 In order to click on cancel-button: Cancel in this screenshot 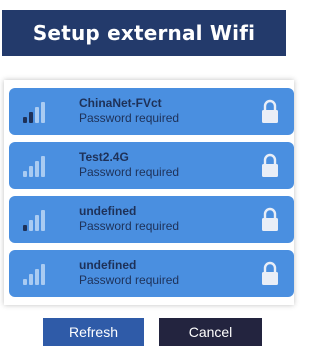, I will do `click(210, 332)`.